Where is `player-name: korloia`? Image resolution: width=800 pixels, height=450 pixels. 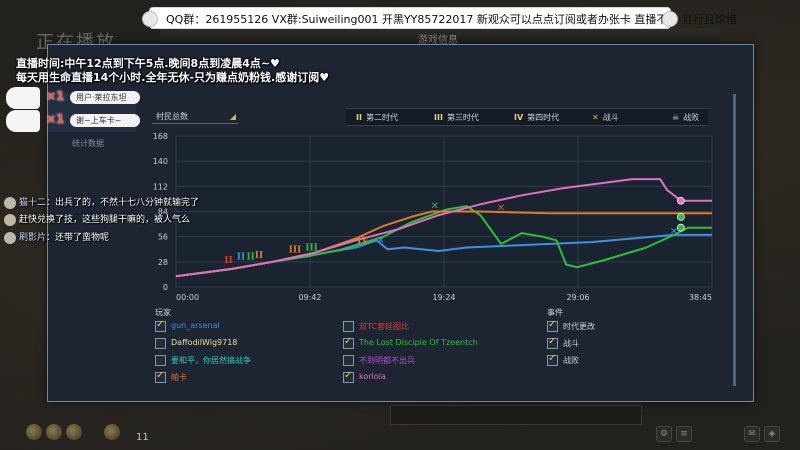
player-name: korloia is located at coordinates (372, 376).